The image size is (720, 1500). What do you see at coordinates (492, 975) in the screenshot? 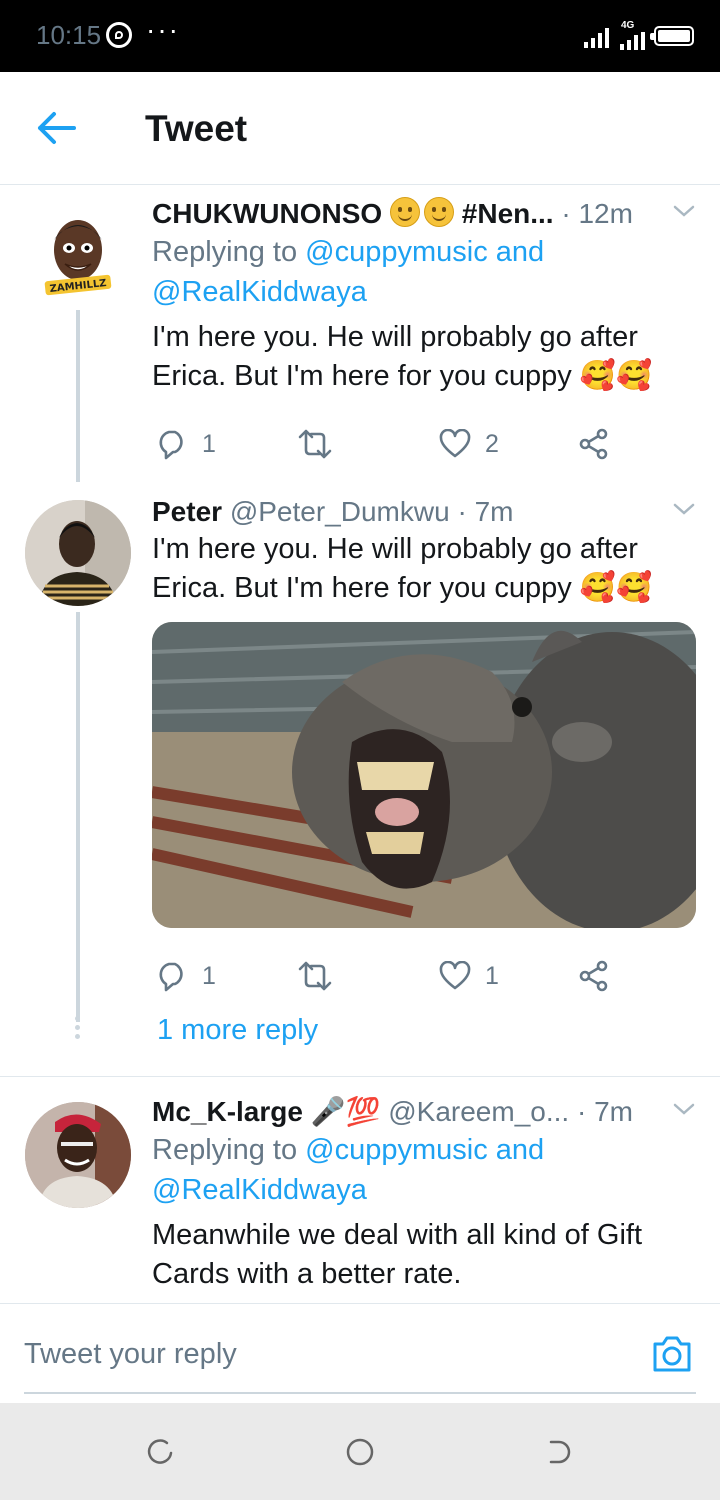
I see `like-count: 1` at bounding box center [492, 975].